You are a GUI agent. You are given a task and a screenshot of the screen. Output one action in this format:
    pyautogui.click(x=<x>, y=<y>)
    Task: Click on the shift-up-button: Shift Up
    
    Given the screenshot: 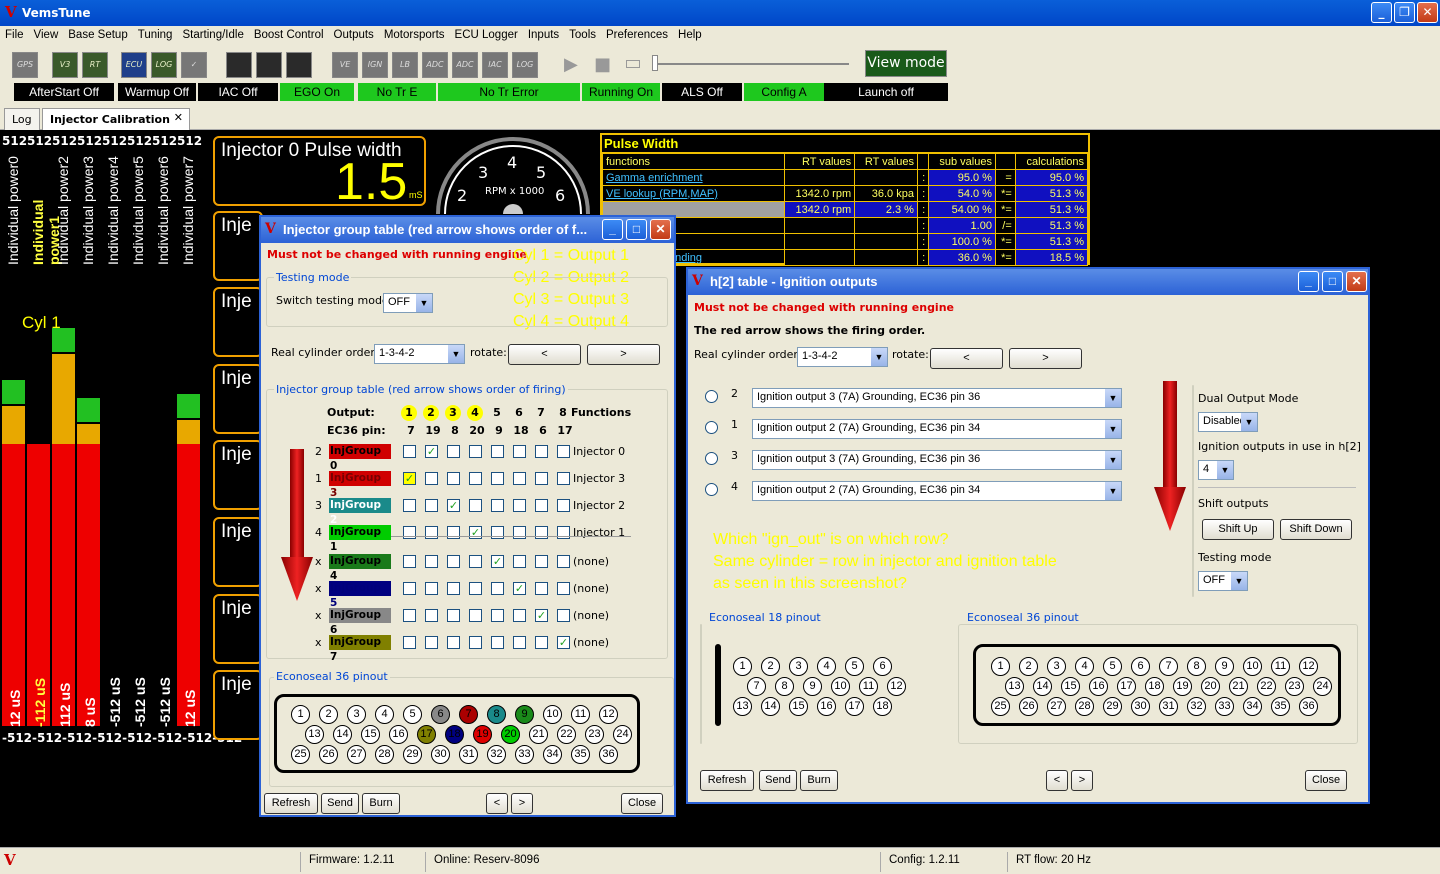 What is the action you would take?
    pyautogui.click(x=1238, y=529)
    